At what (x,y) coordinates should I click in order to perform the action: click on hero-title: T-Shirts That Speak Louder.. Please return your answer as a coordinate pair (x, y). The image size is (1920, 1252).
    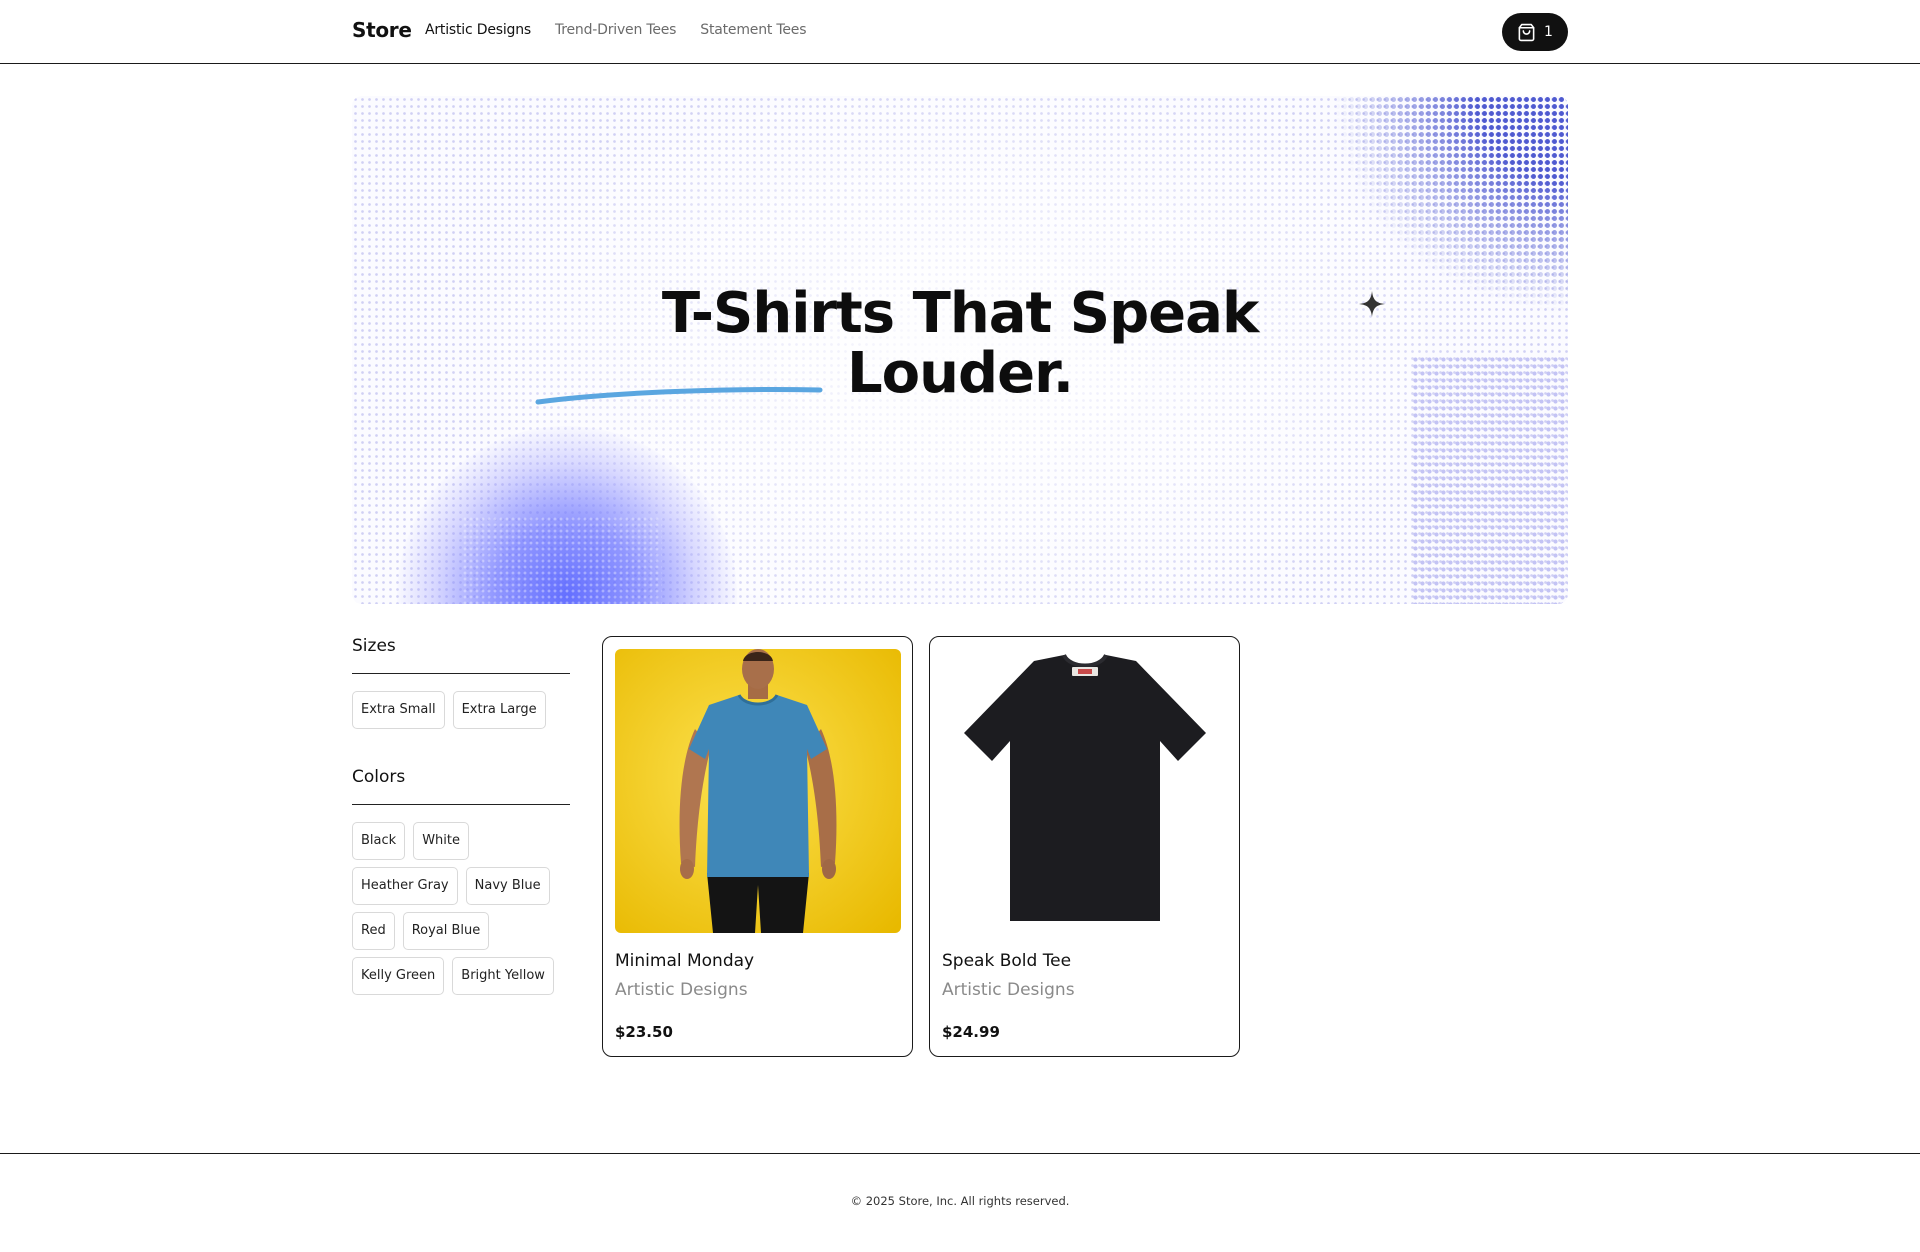
    Looking at the image, I should click on (960, 344).